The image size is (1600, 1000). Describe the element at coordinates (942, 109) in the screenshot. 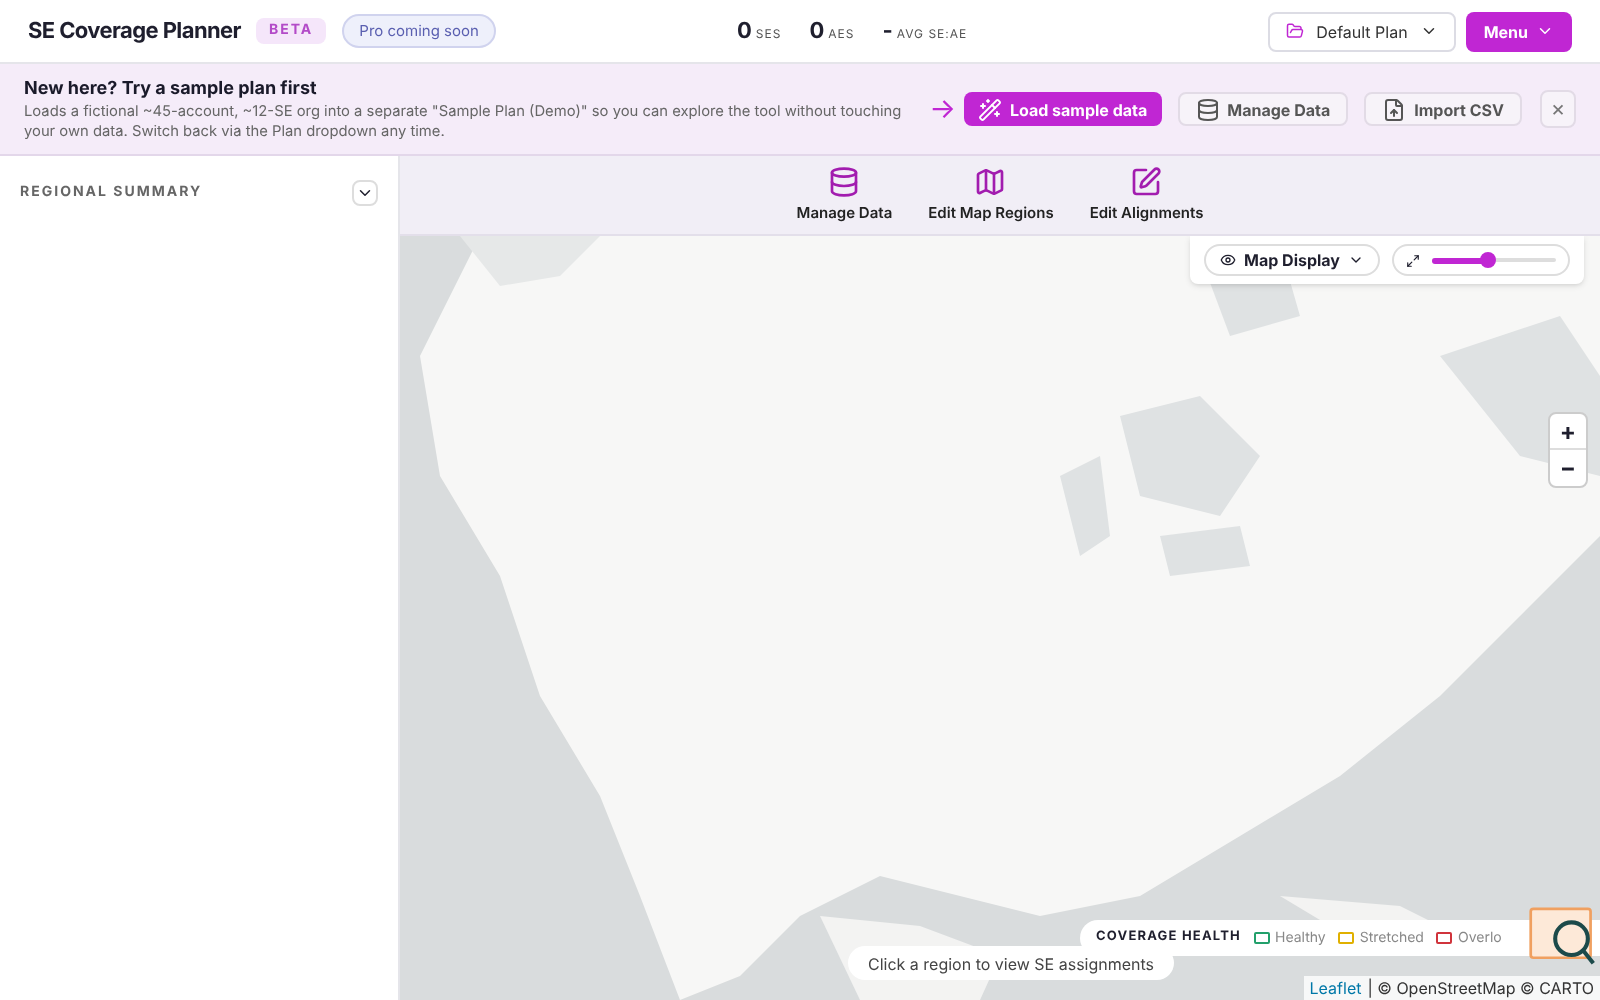

I see `arrow-glyph: →` at that location.